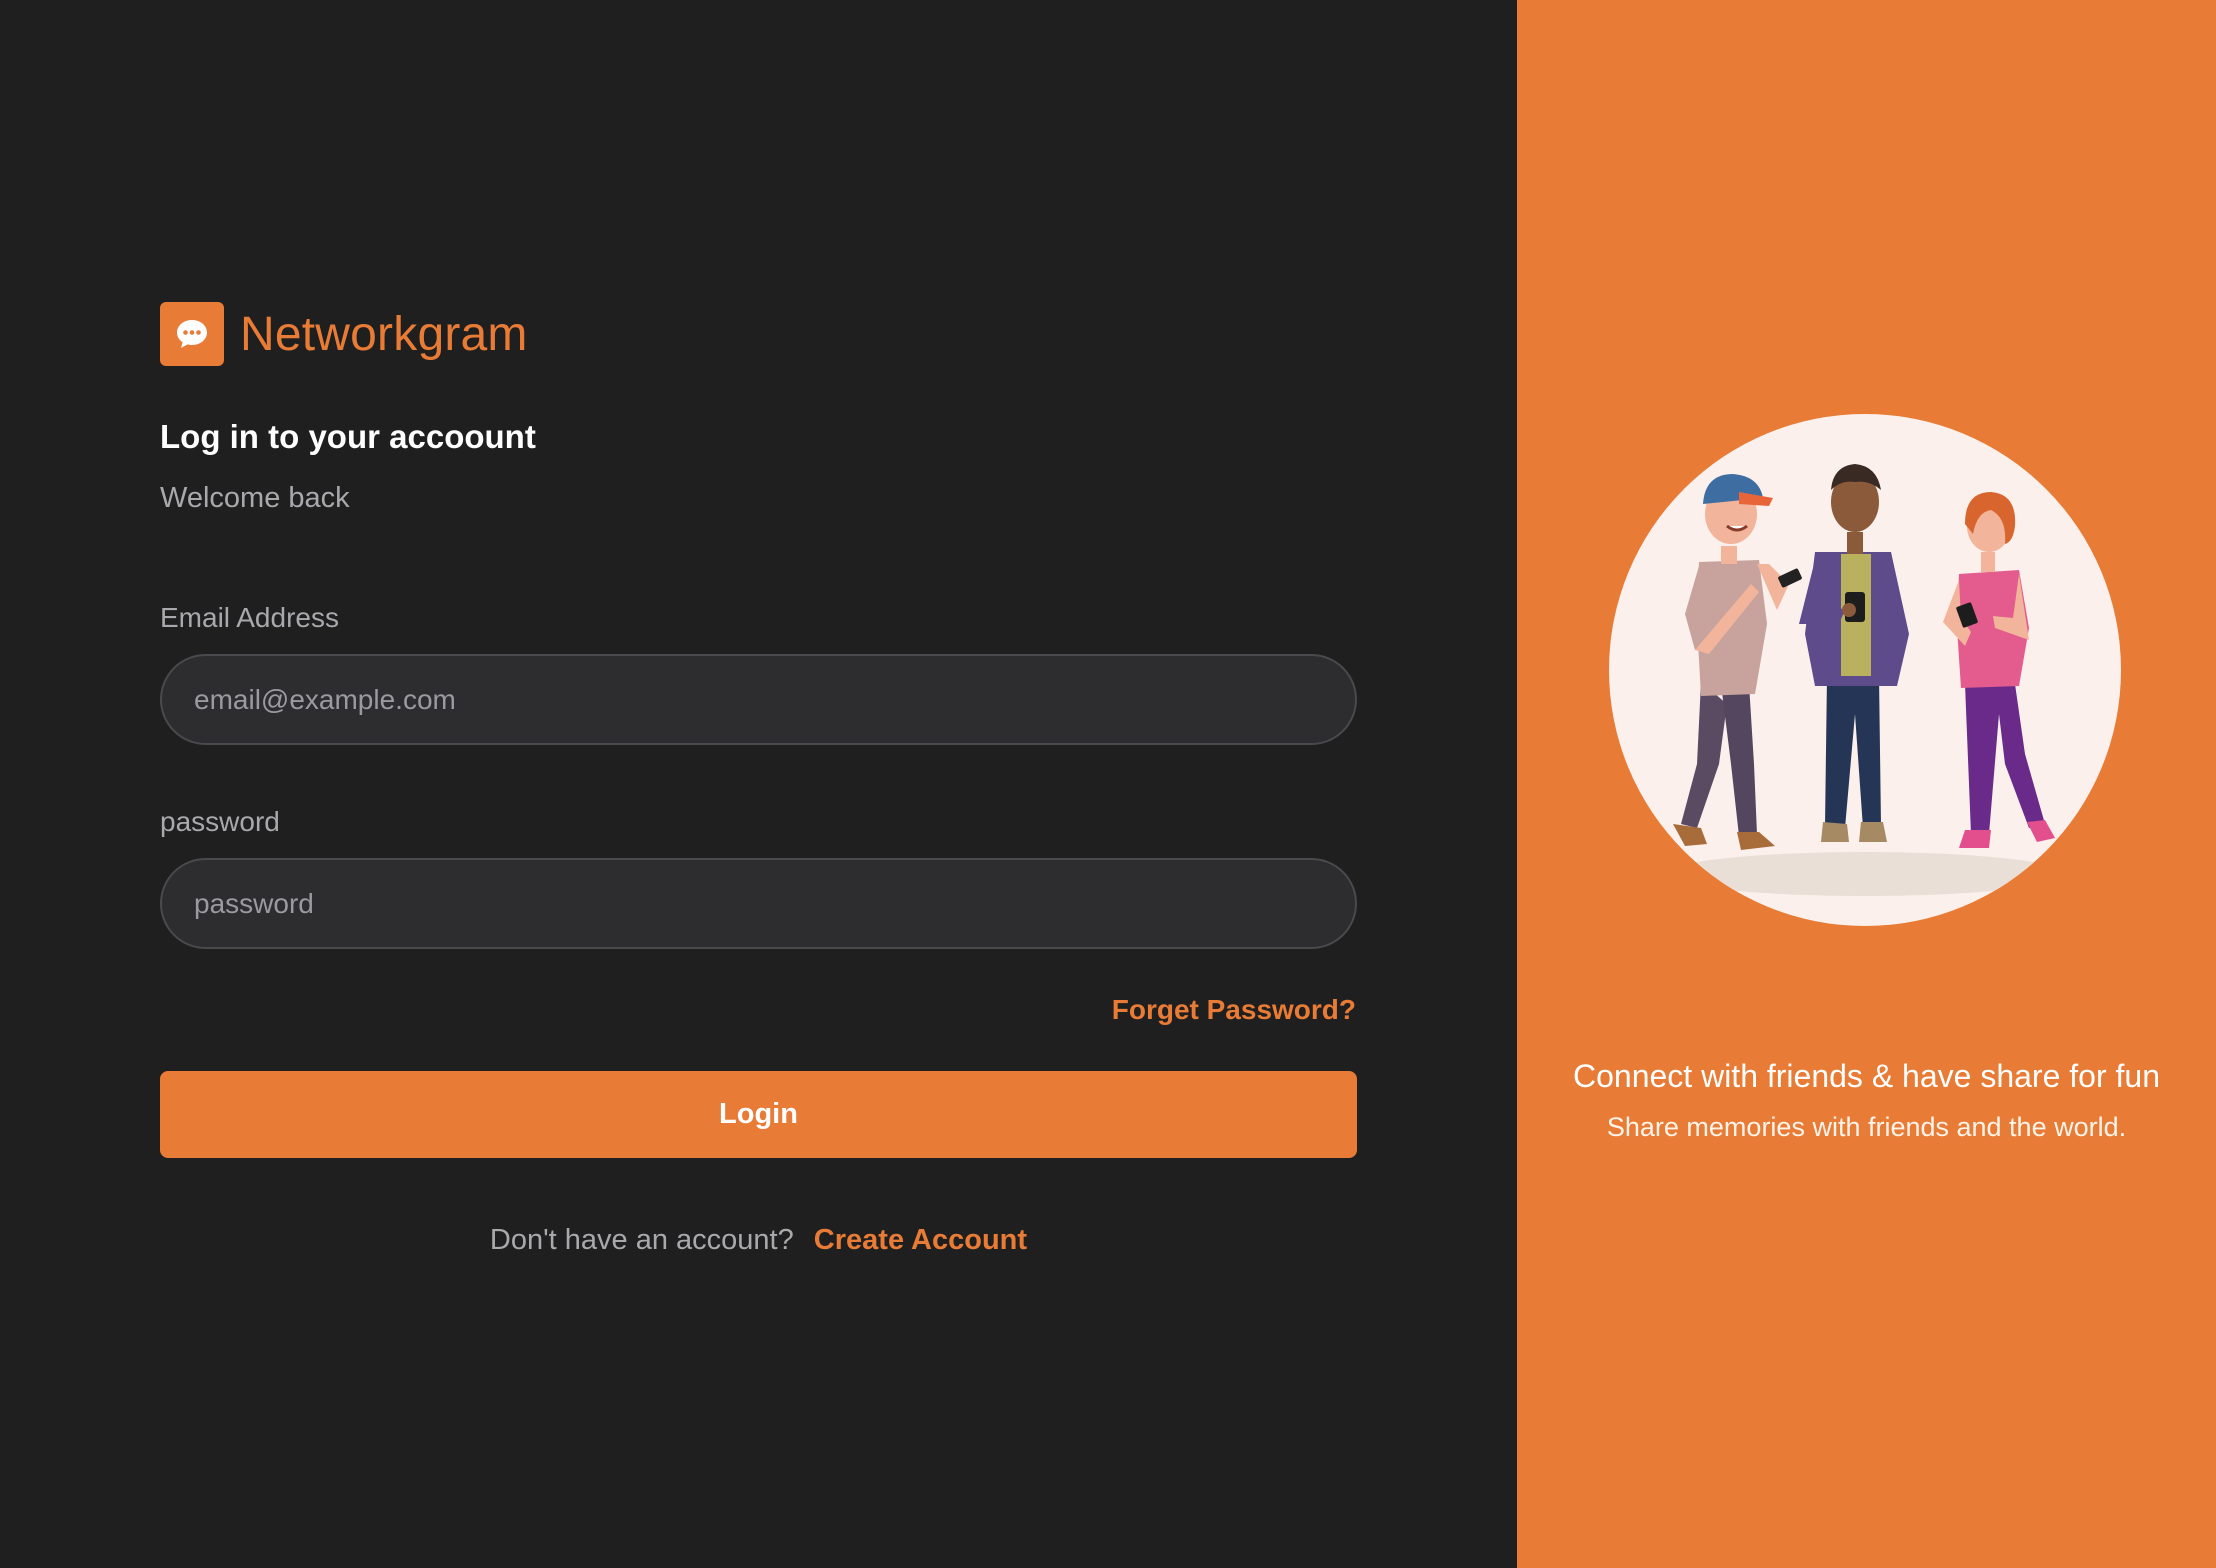  Describe the element at coordinates (192, 334) in the screenshot. I see `chat-bubble-icon` at that location.